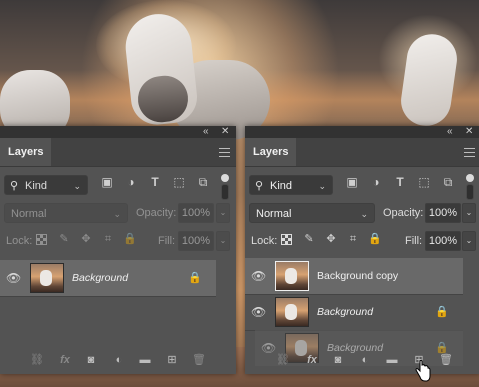  I want to click on layer-row-background-copy: 👁 Background copy, so click(354, 276).